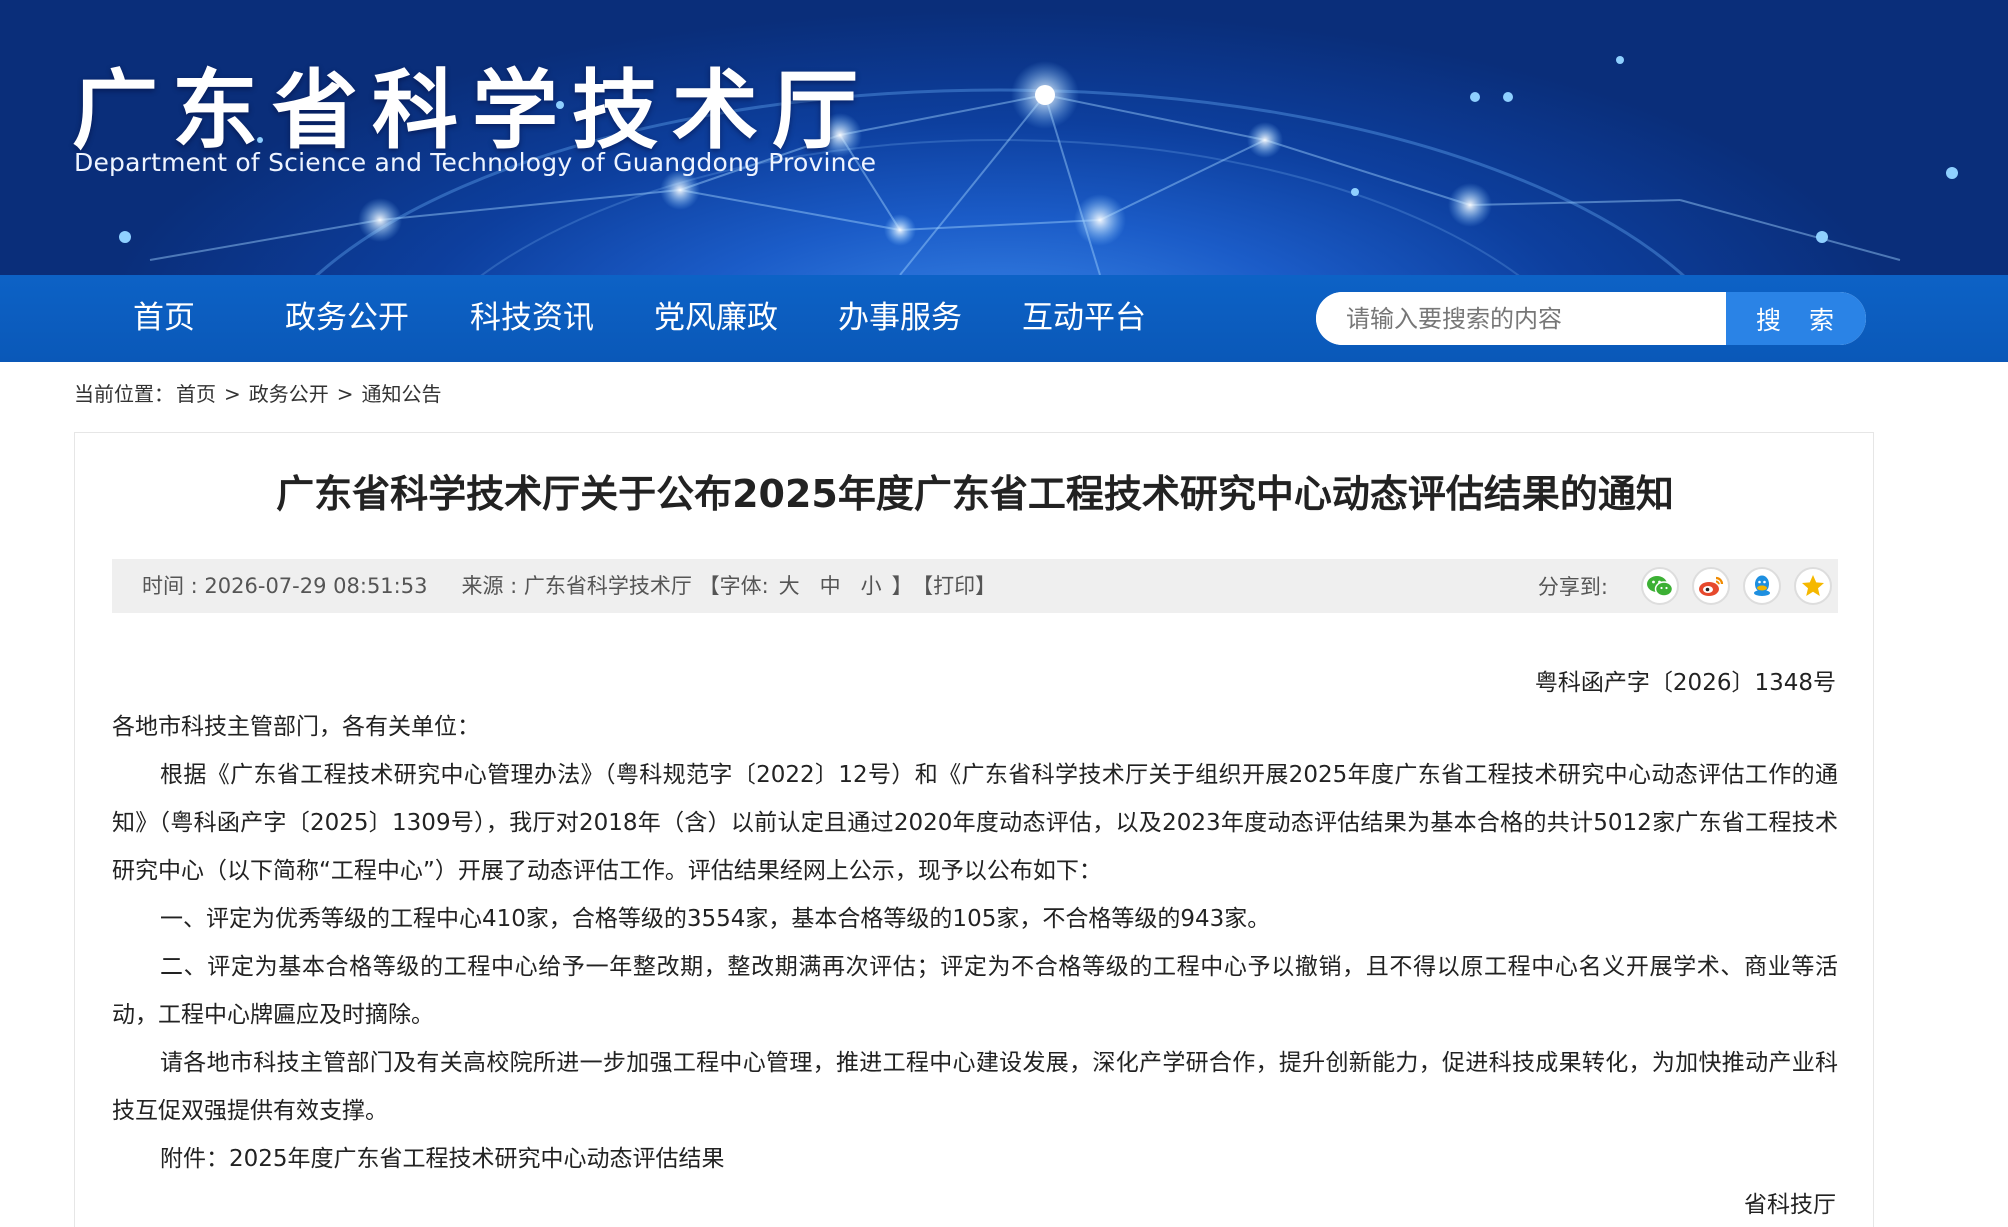  I want to click on share-bar: 分享到:, so click(1685, 586).